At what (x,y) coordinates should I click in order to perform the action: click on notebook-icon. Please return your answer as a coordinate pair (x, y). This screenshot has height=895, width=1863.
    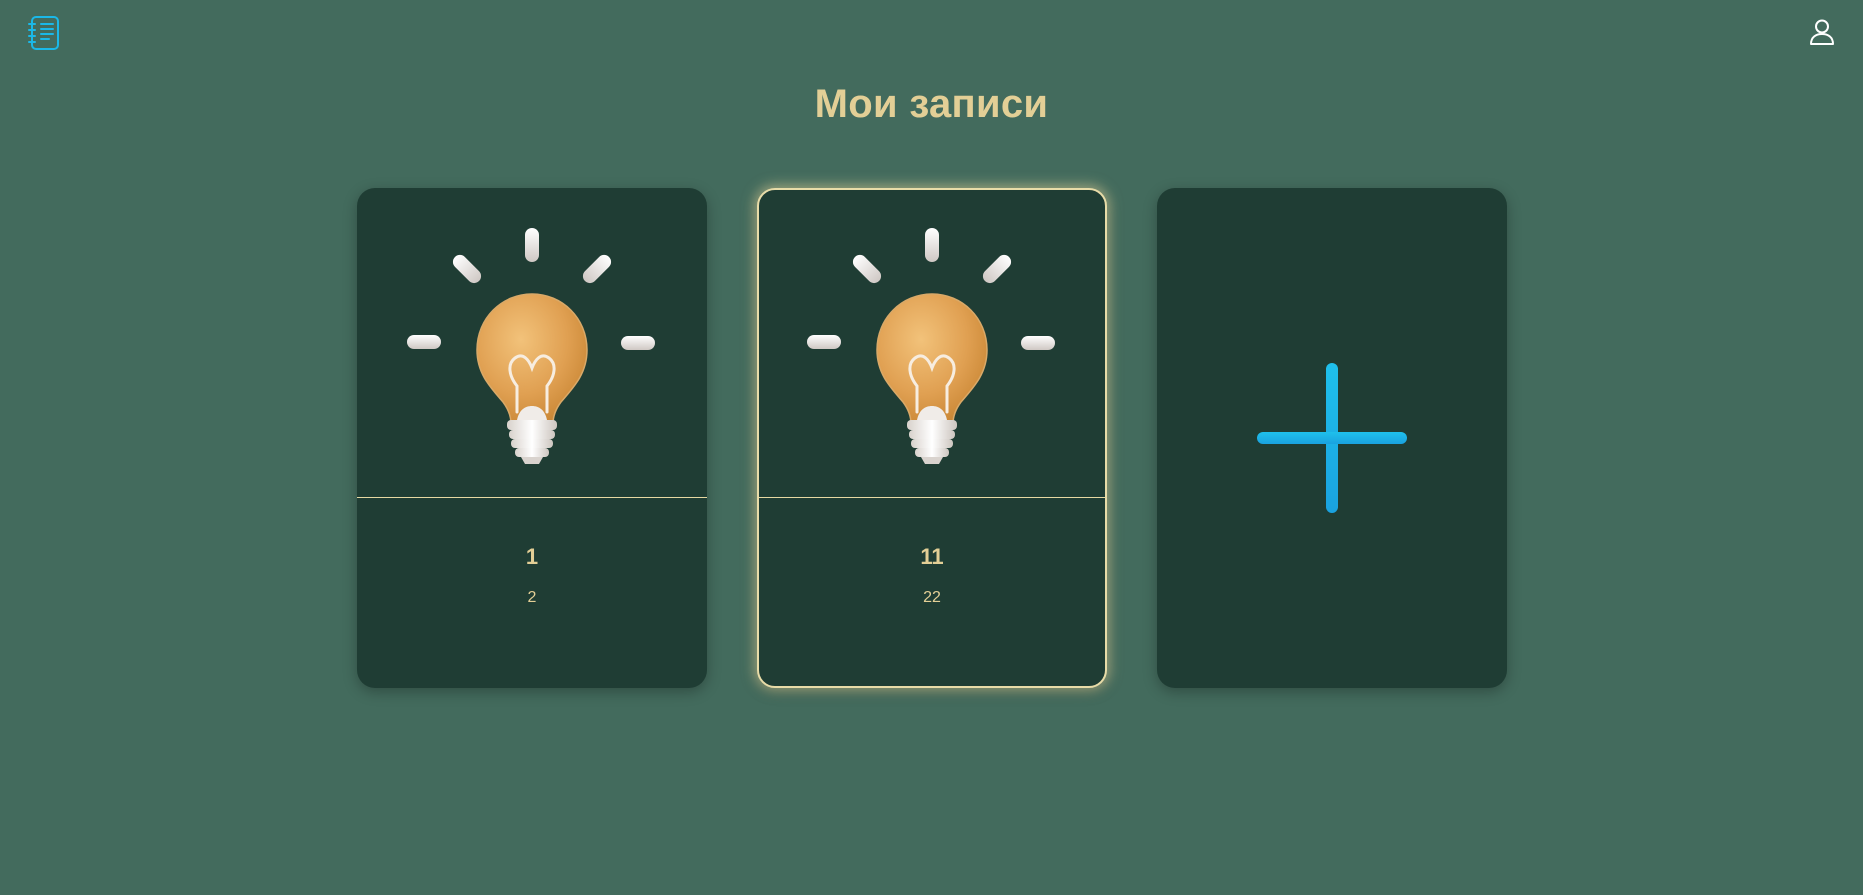
    Looking at the image, I should click on (45, 33).